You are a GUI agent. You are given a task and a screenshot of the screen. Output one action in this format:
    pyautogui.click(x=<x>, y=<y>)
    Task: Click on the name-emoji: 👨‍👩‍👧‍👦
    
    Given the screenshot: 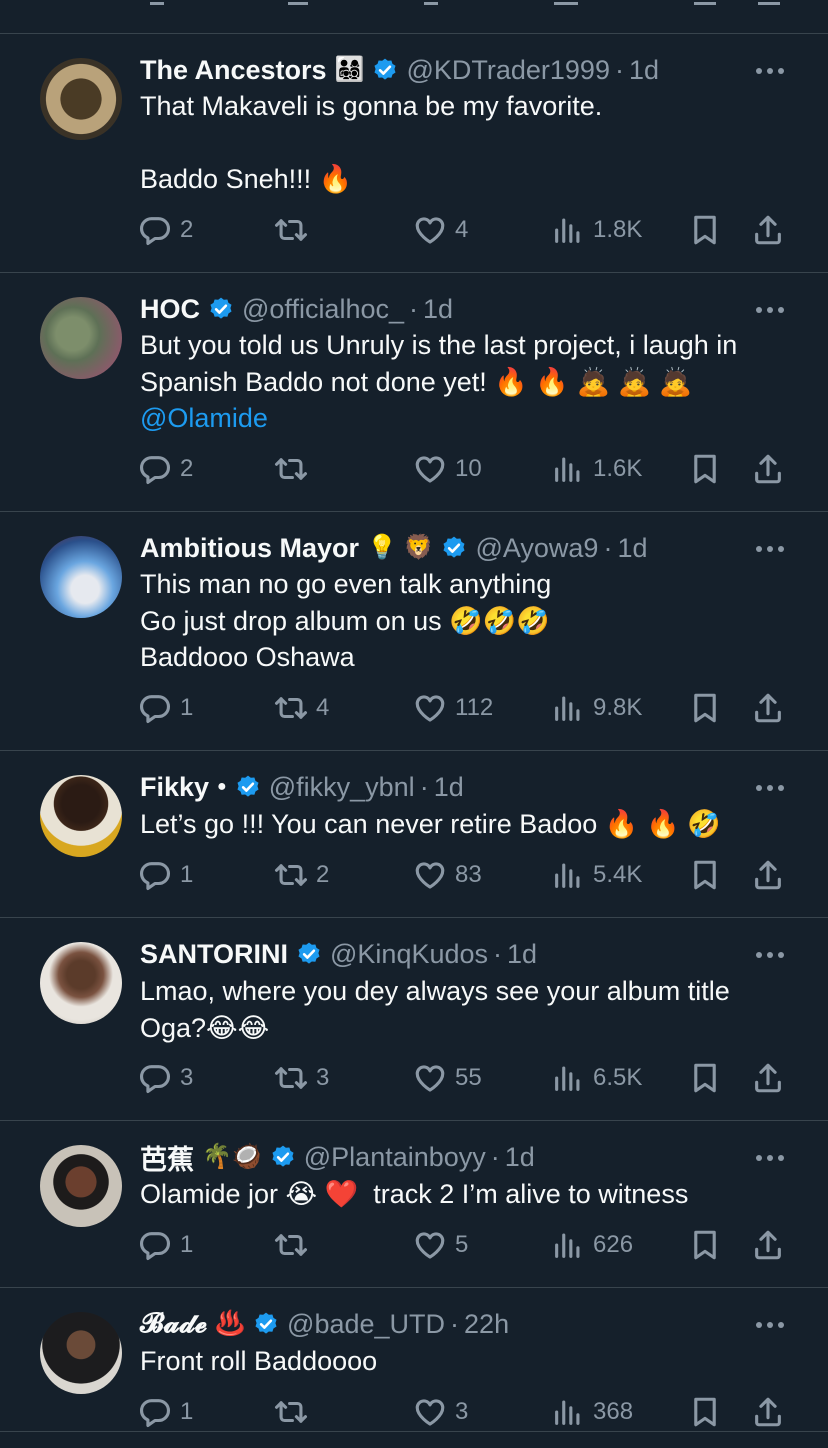 What is the action you would take?
    pyautogui.click(x=349, y=69)
    